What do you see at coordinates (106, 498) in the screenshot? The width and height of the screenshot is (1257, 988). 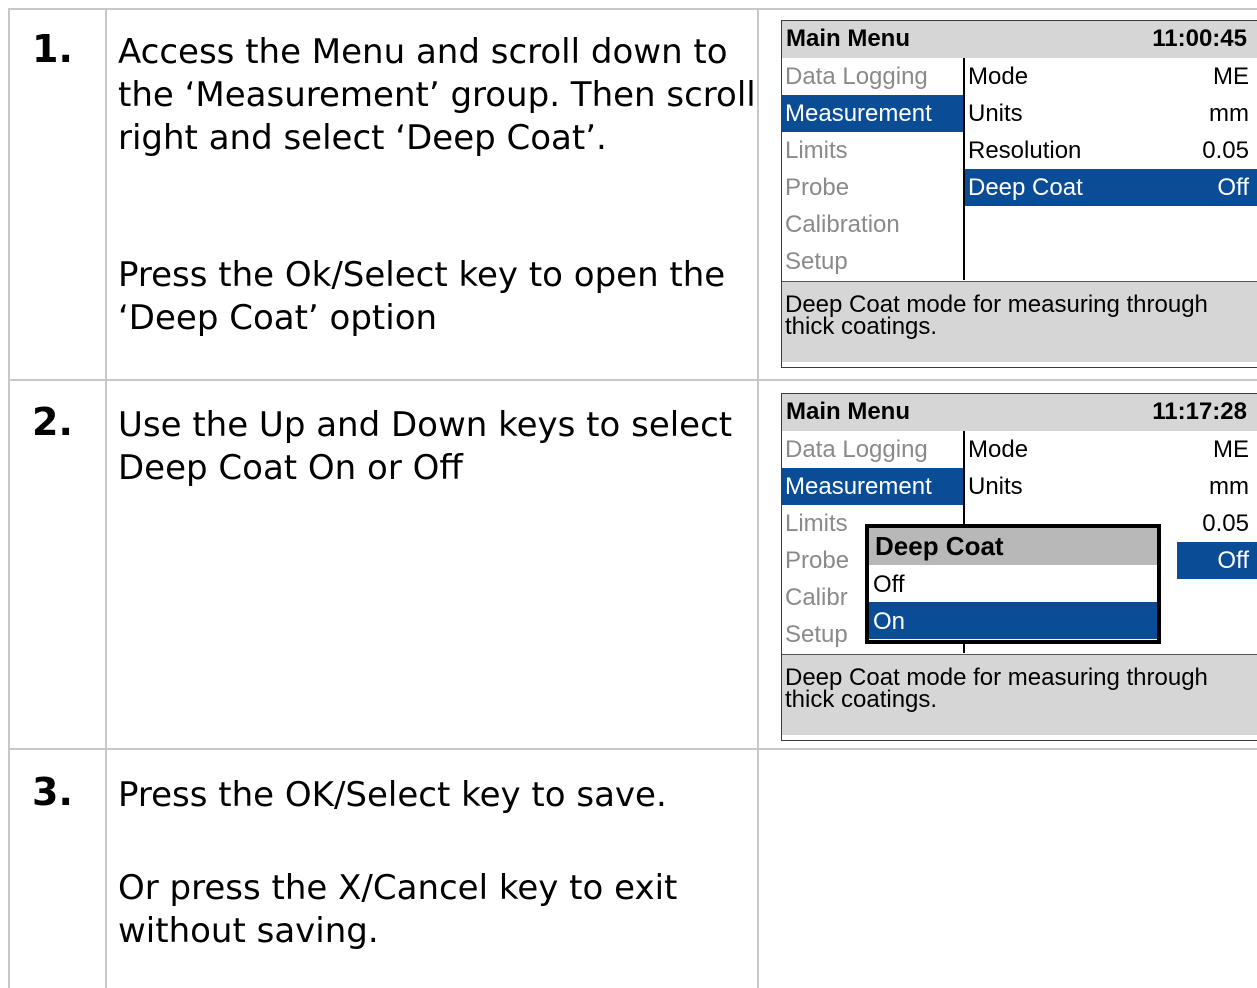 I see `number-column-divider` at bounding box center [106, 498].